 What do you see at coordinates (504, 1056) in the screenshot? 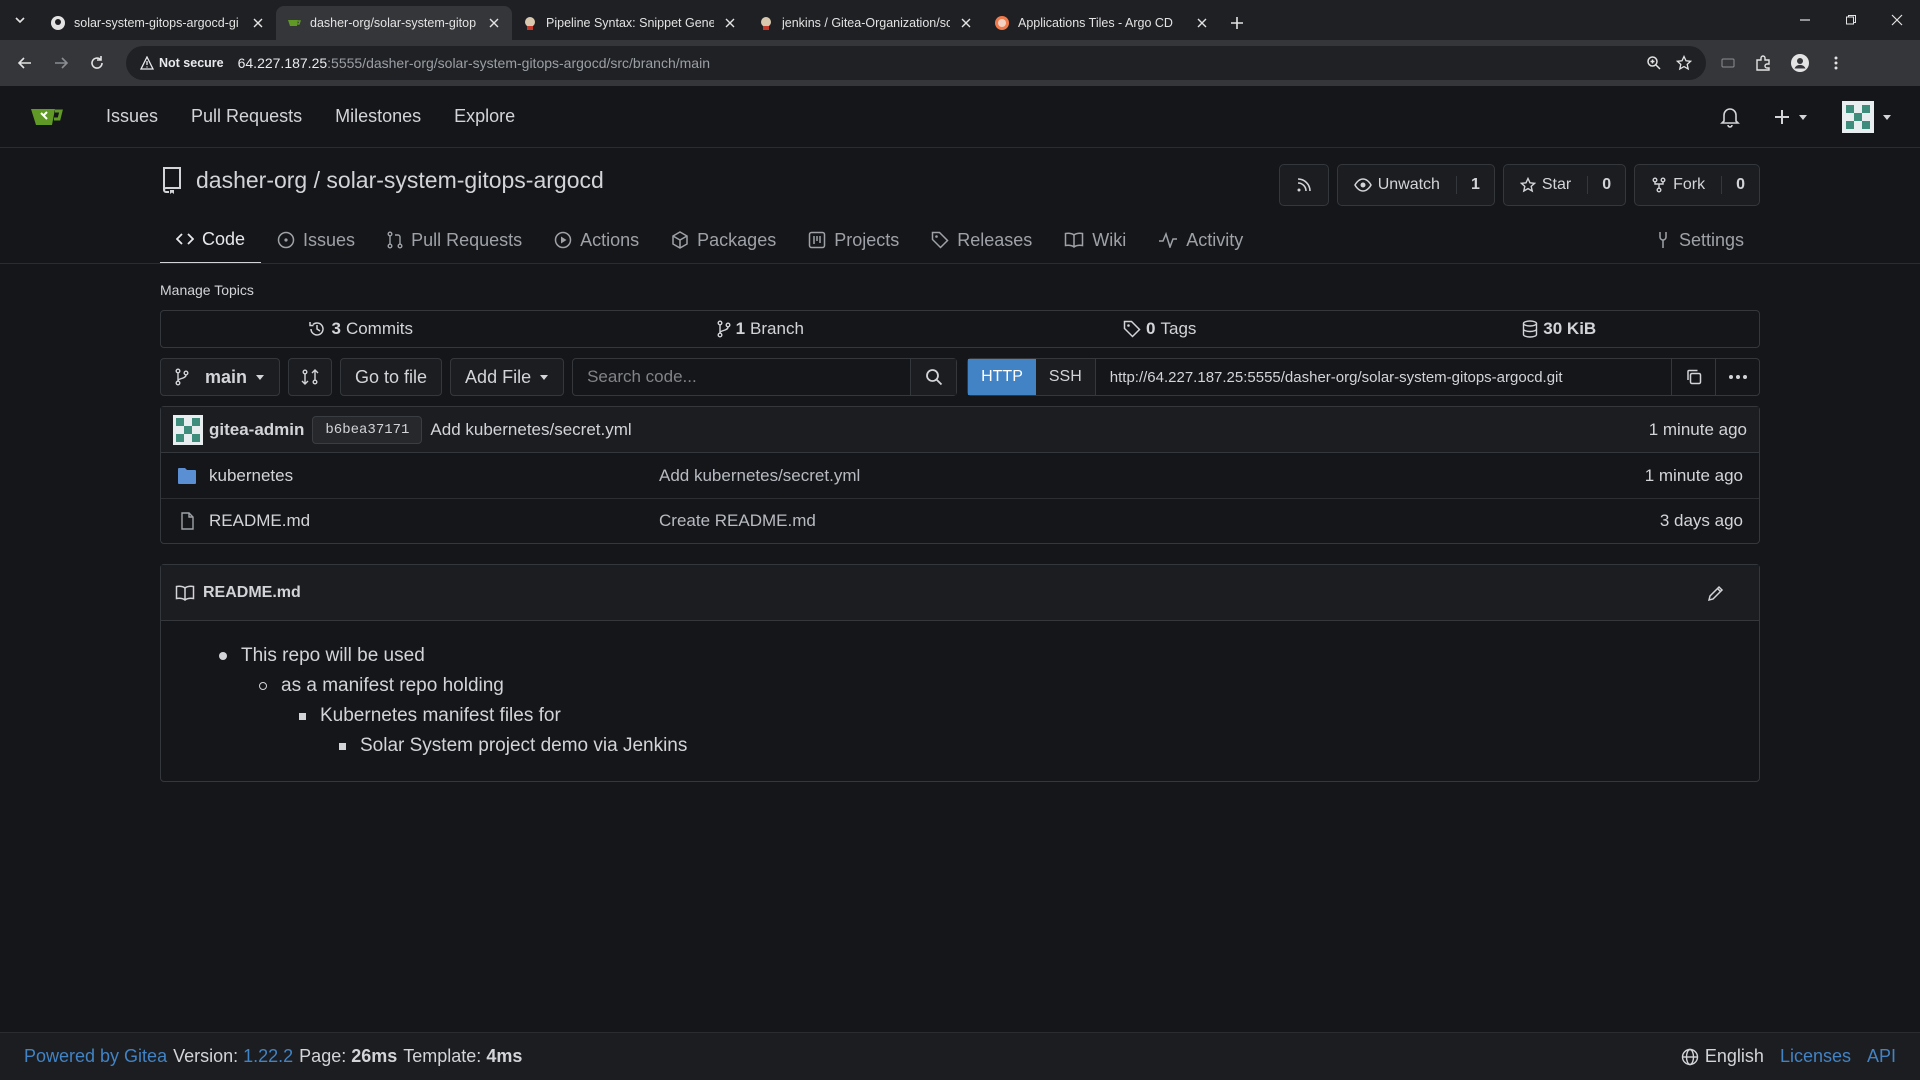
I see `template-time: 4ms` at bounding box center [504, 1056].